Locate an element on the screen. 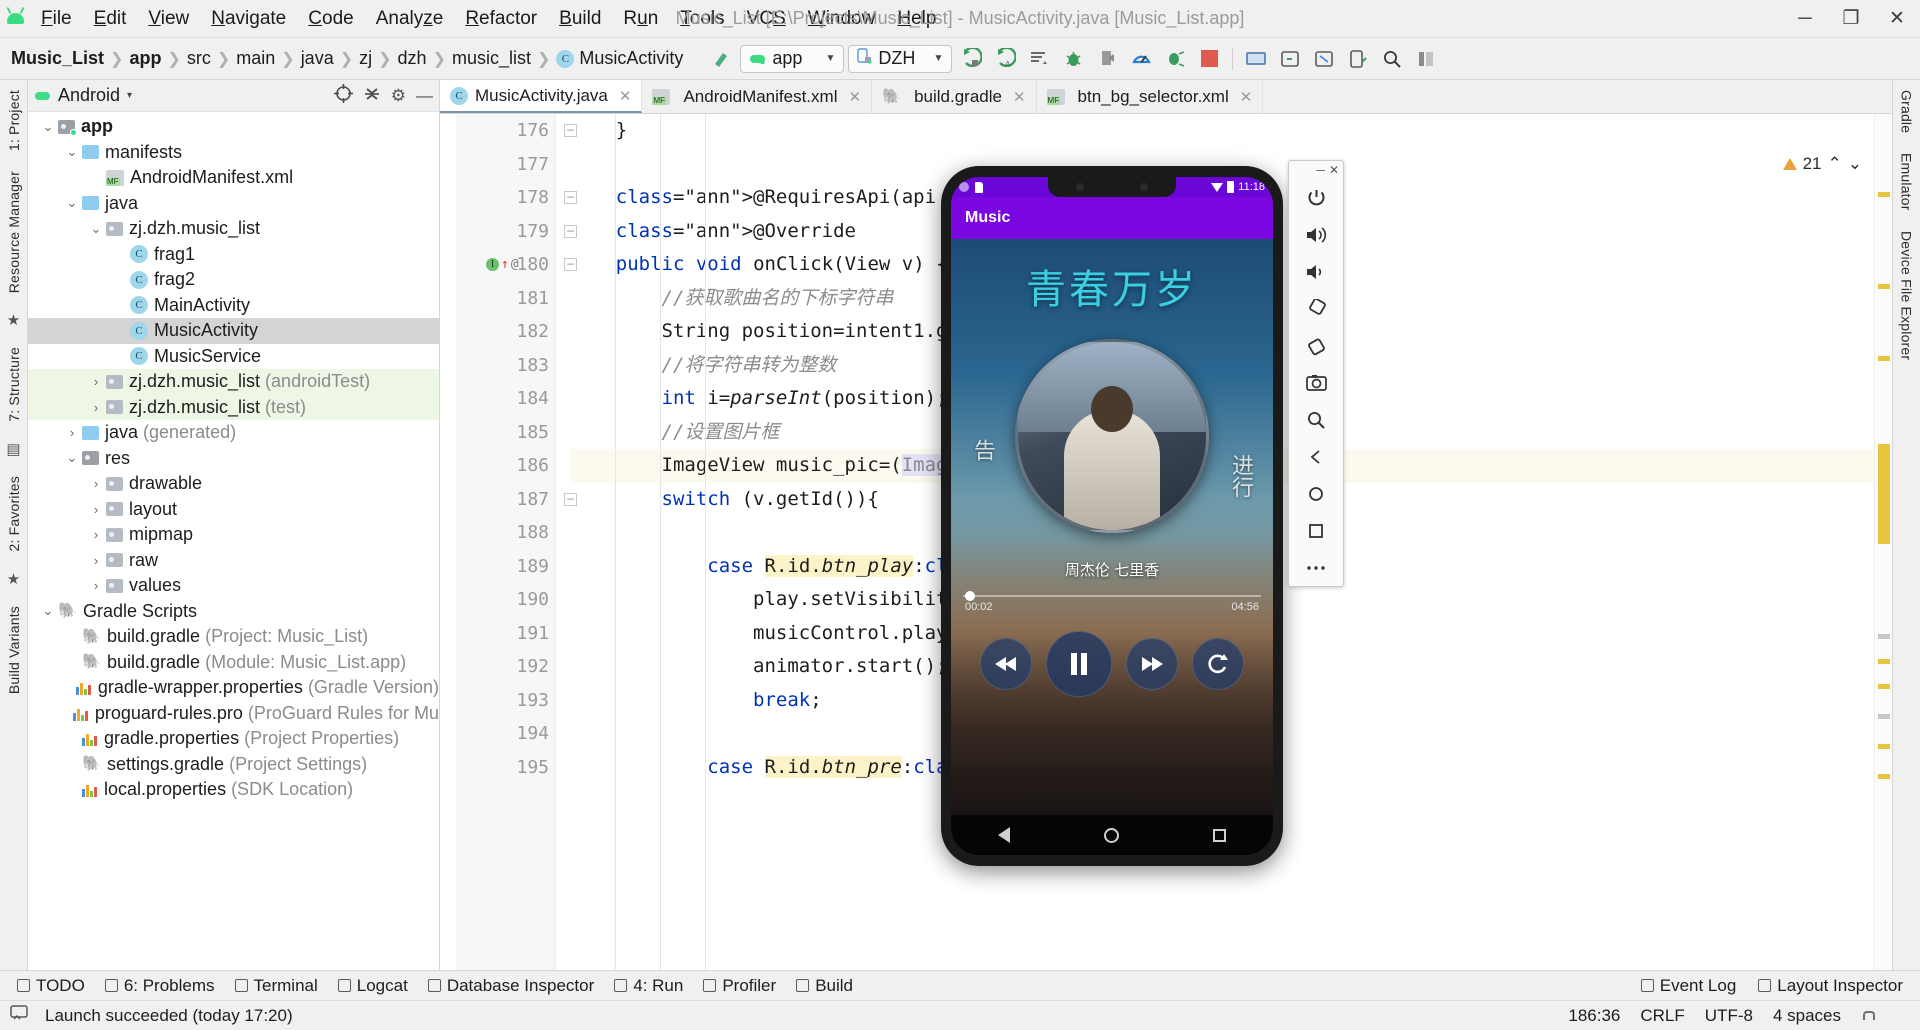  gutter-line-192: 192 is located at coordinates (505, 667).